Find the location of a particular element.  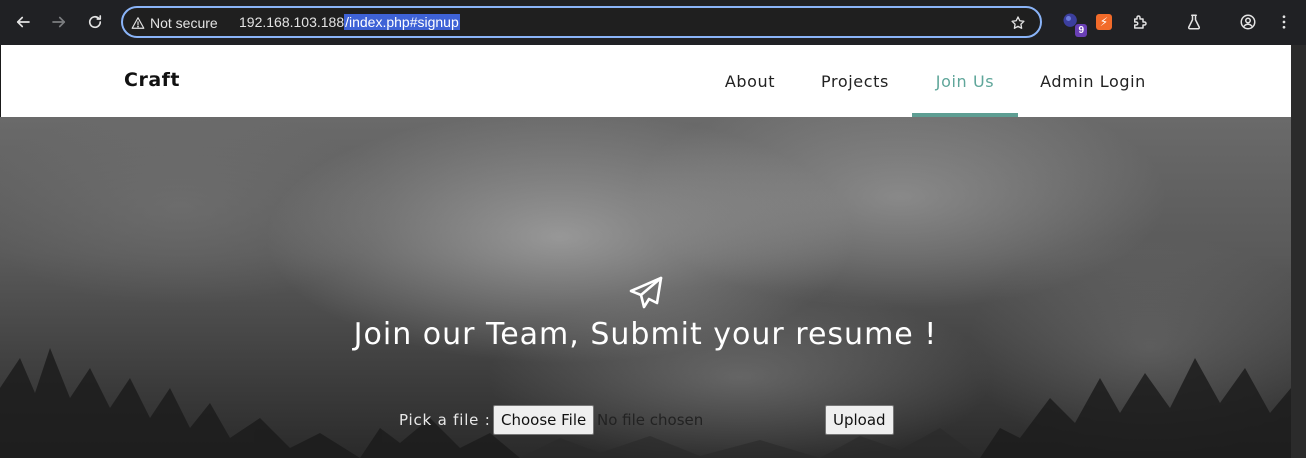

bookmark-button is located at coordinates (1018, 23).